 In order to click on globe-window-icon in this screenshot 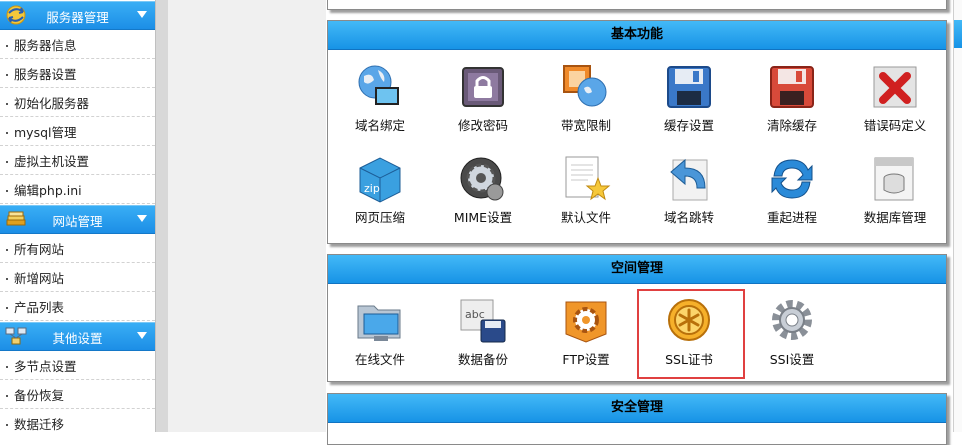, I will do `click(378, 85)`.